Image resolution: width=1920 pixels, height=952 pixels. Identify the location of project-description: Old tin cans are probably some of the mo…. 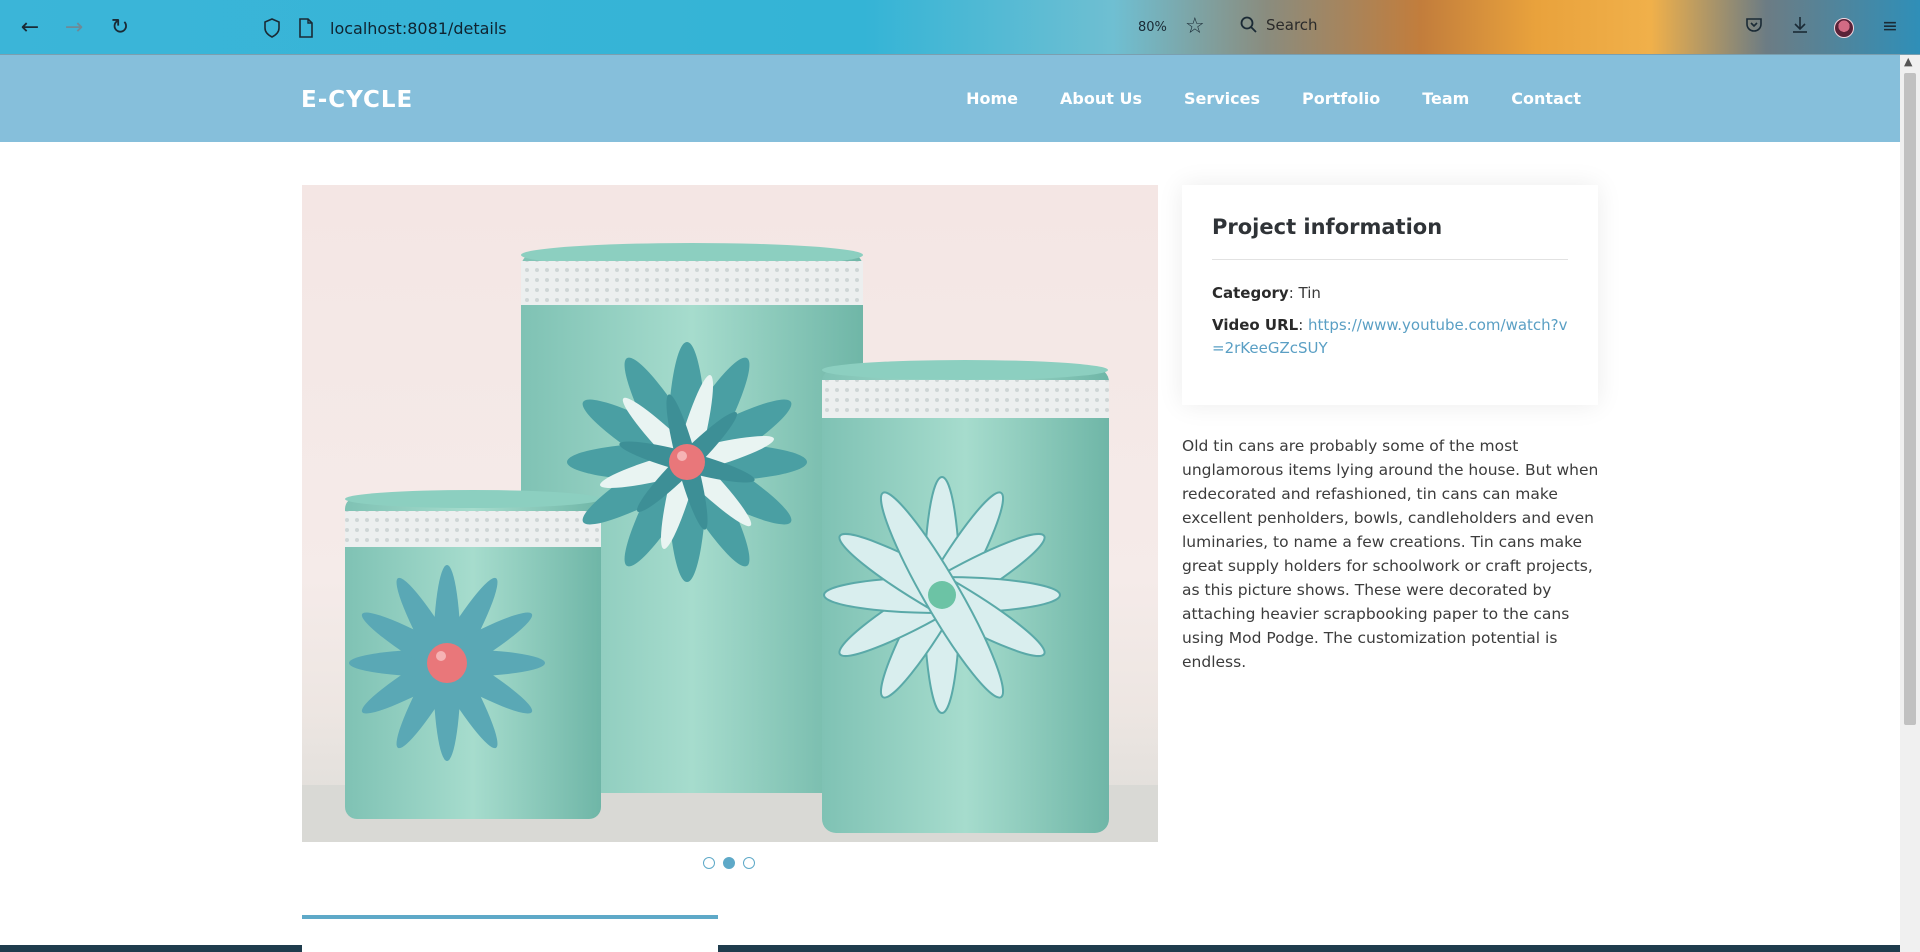
(1390, 554).